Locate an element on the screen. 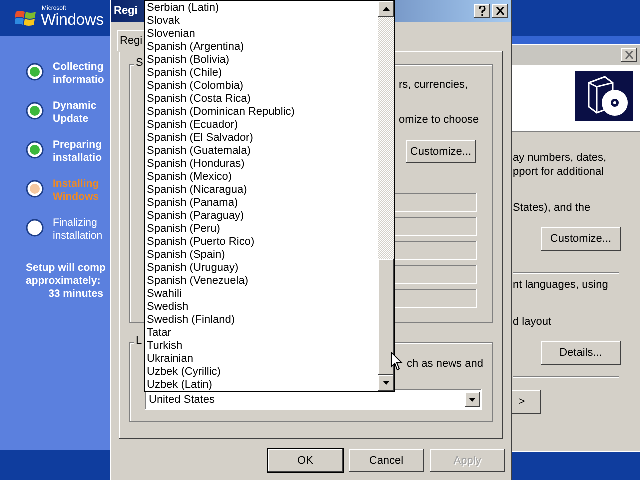 The height and width of the screenshot is (480, 640). description-text: omize to choose is located at coordinates (439, 120).